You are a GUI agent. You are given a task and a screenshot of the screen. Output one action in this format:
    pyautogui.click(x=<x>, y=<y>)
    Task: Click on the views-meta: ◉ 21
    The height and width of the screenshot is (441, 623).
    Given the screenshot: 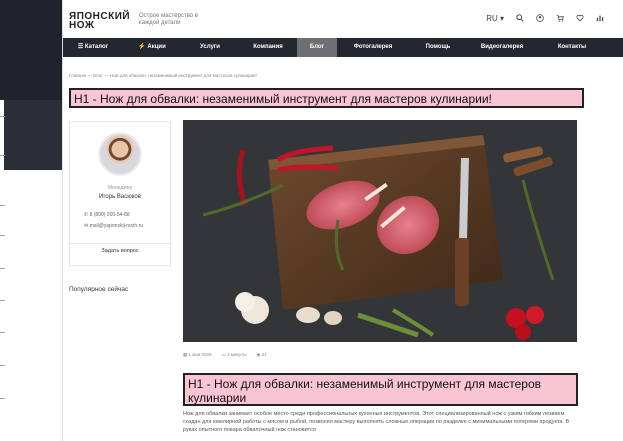 What is the action you would take?
    pyautogui.click(x=261, y=354)
    